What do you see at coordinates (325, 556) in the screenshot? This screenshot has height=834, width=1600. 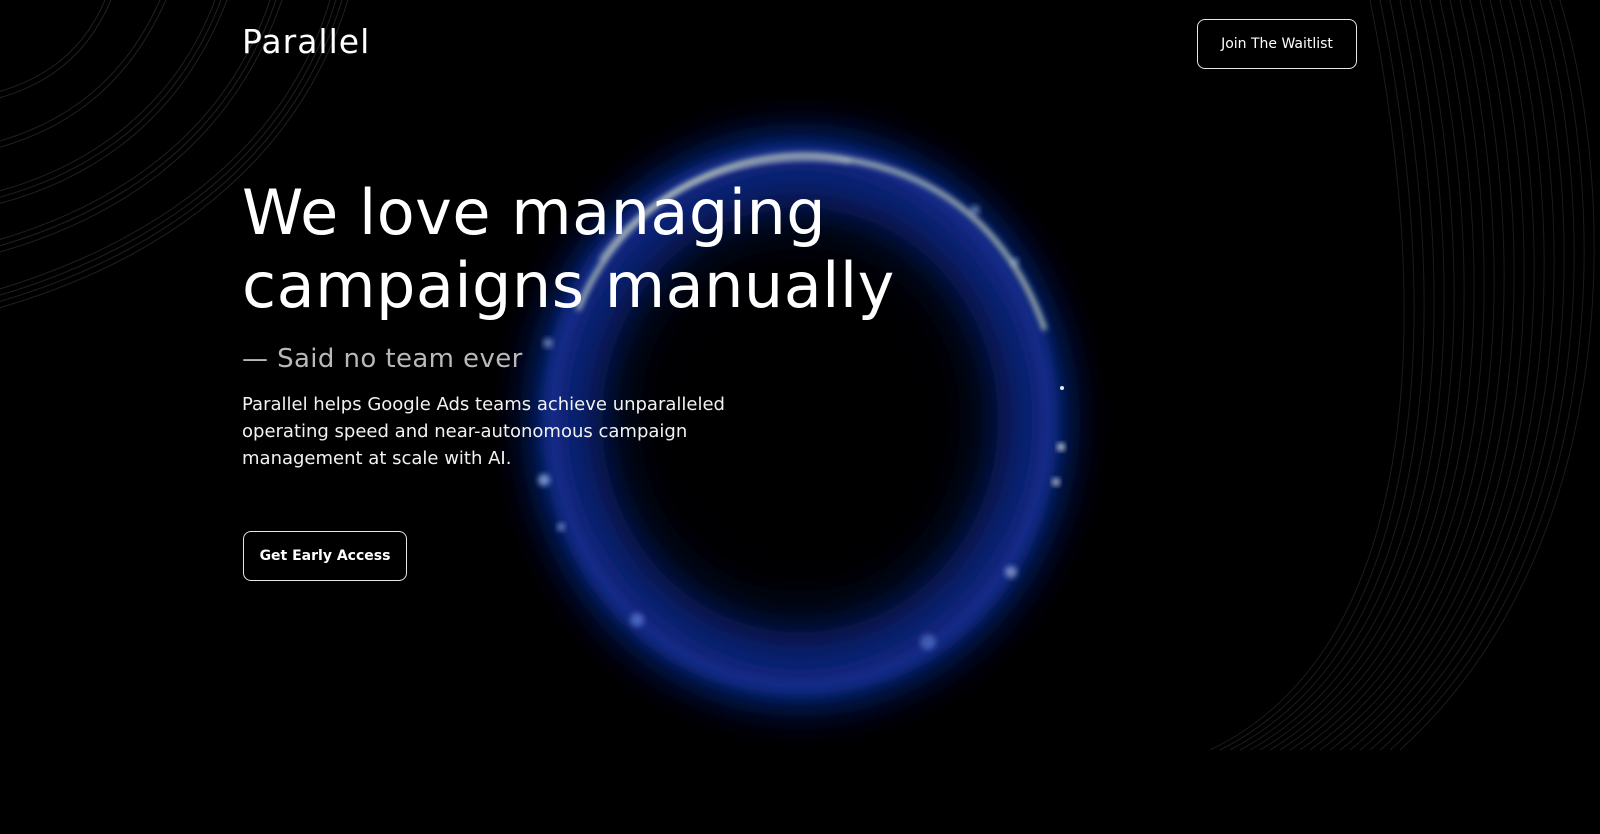 I see `get-early-access-button: Get Early Access` at bounding box center [325, 556].